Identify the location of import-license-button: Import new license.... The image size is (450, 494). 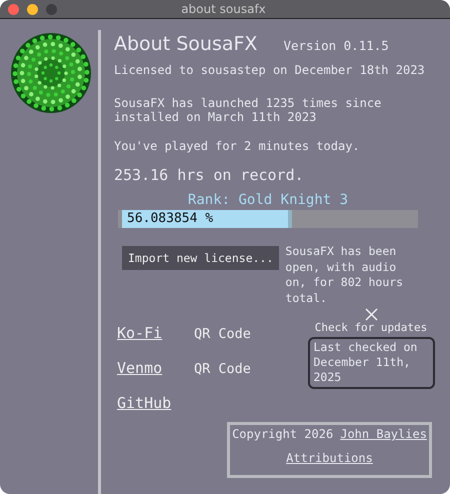
(201, 258).